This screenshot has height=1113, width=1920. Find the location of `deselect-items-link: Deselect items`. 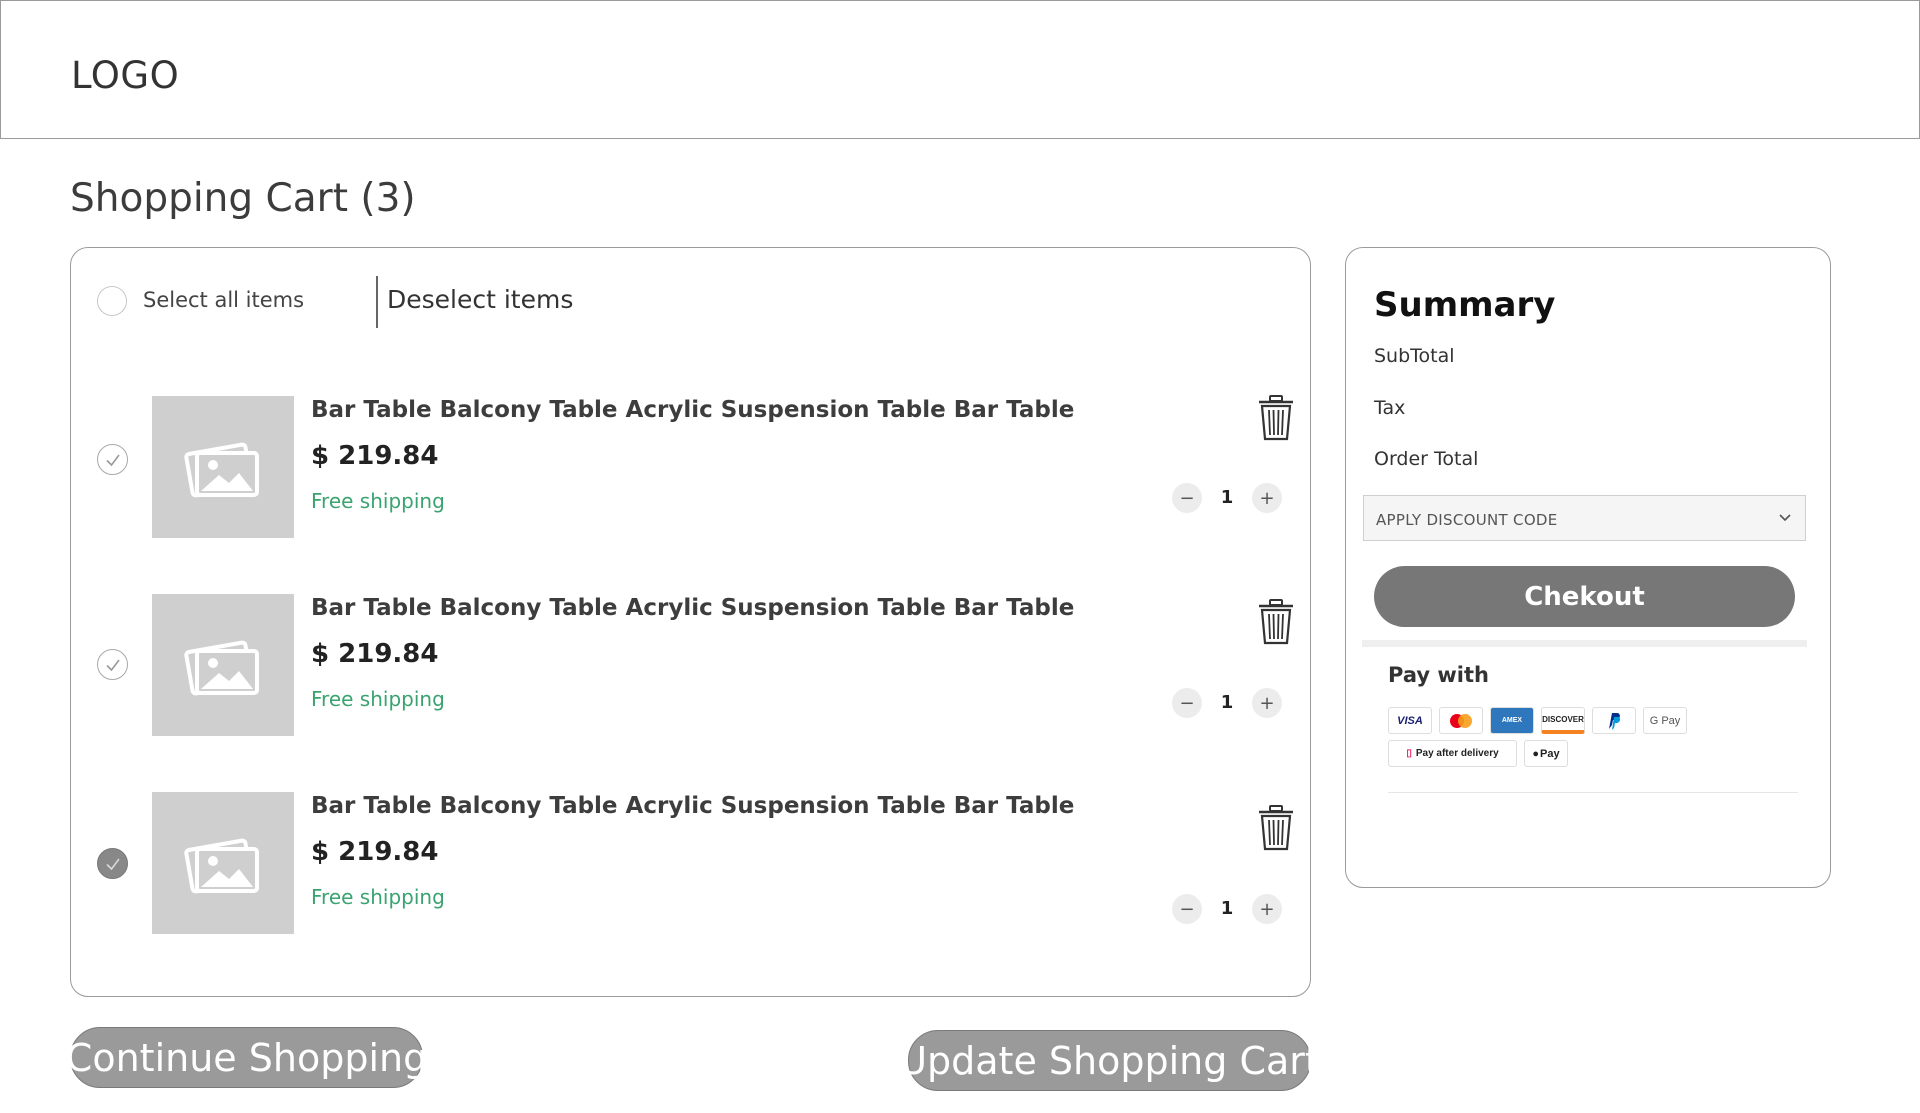

deselect-items-link: Deselect items is located at coordinates (480, 299).